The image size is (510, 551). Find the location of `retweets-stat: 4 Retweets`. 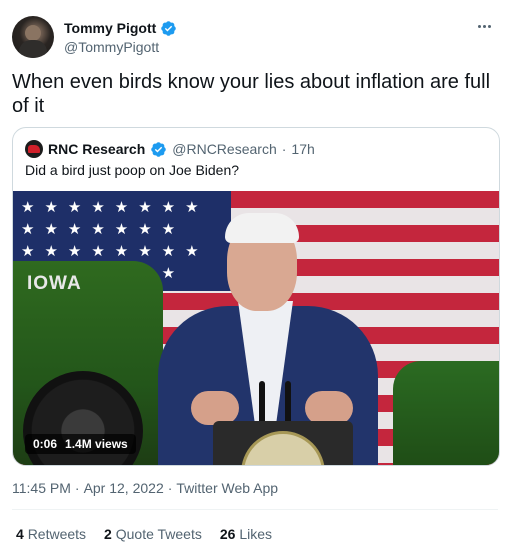

retweets-stat: 4 Retweets is located at coordinates (51, 534).